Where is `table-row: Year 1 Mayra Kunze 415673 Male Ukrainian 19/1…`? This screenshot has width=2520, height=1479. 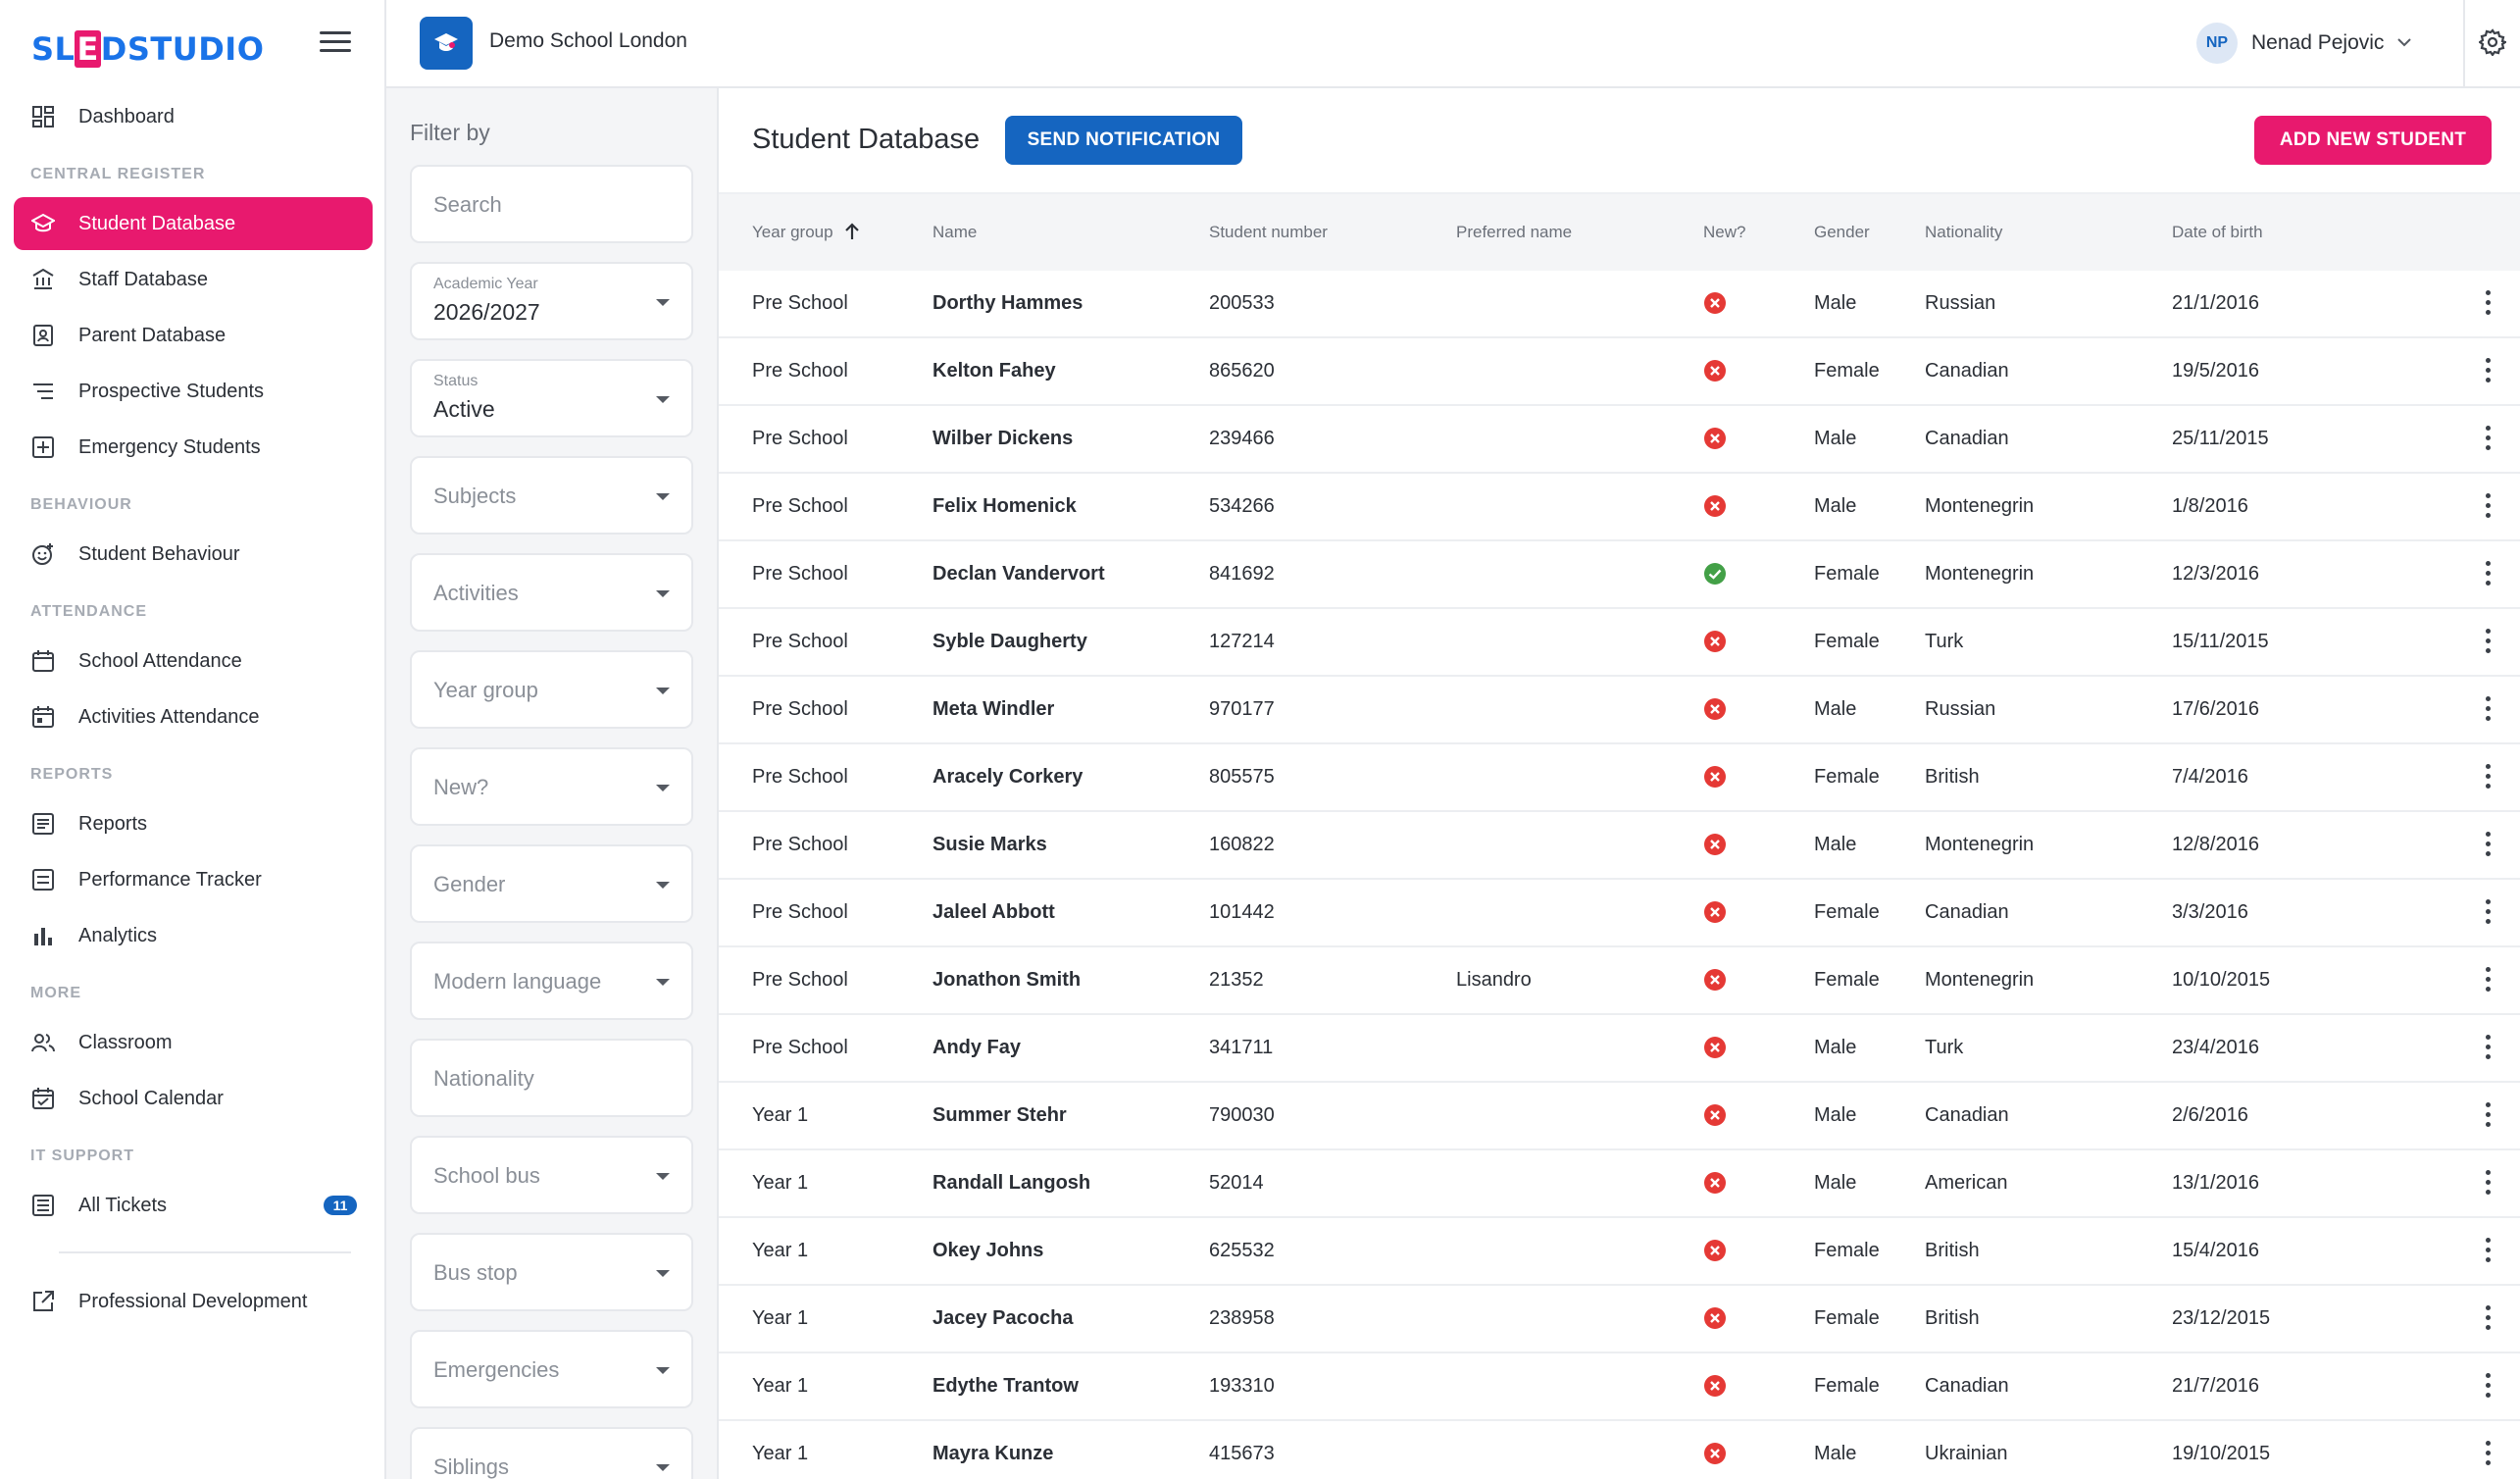 table-row: Year 1 Mayra Kunze 415673 Male Ukrainian 19/1… is located at coordinates (1619, 1450).